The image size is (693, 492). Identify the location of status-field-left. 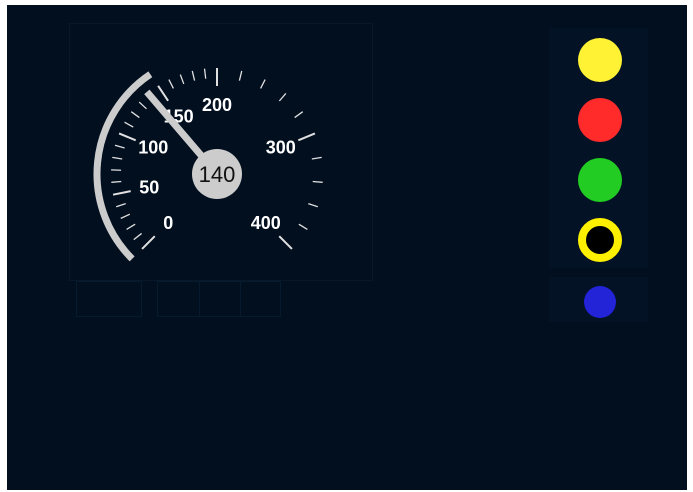
(109, 299).